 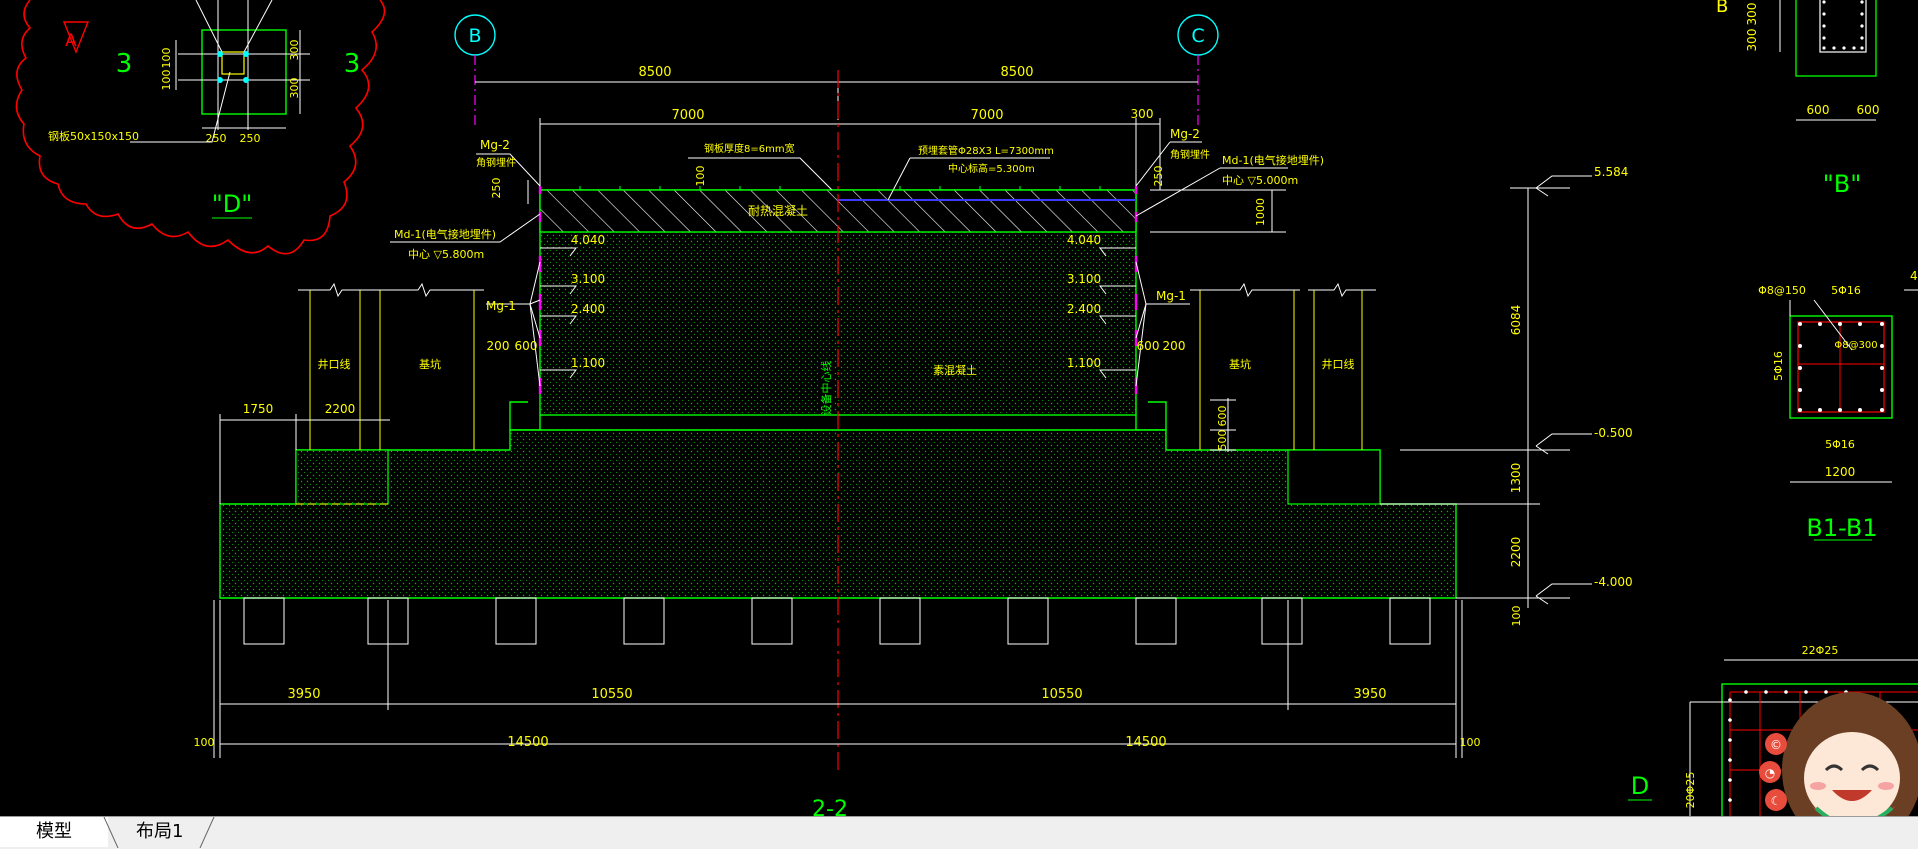 I want to click on edge-100-right: 100, so click(x=1470, y=742).